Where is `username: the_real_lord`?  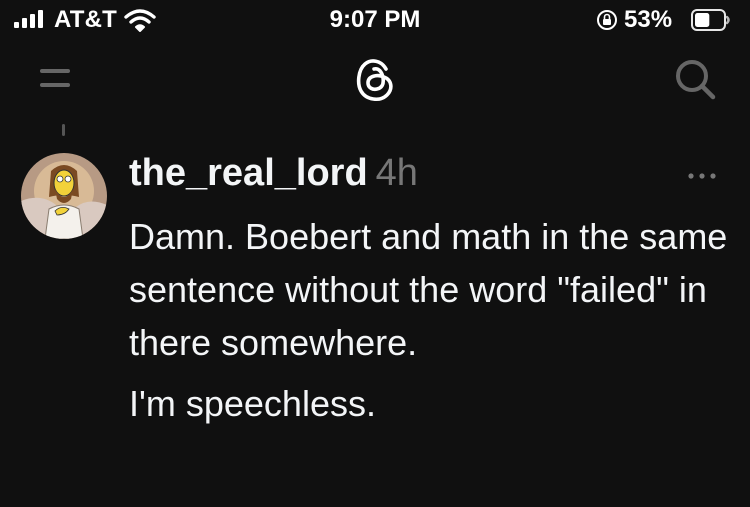
username: the_real_lord is located at coordinates (248, 173).